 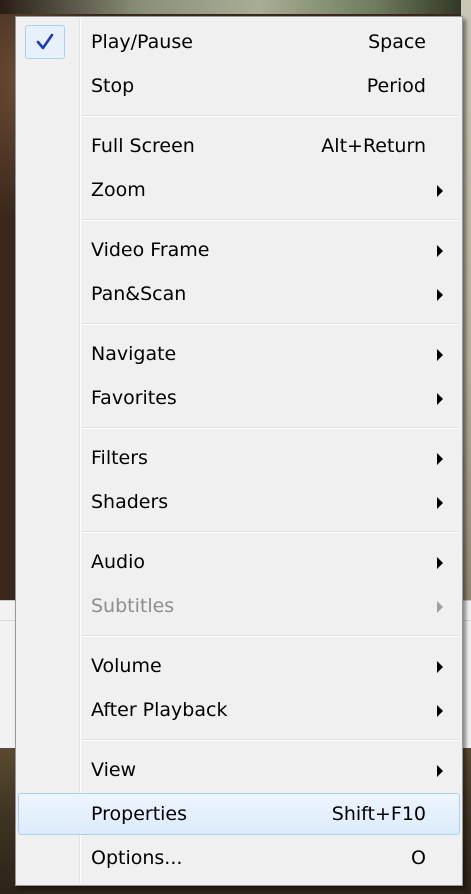 I want to click on menu-item-shortcut: Shift+F10, so click(x=378, y=814).